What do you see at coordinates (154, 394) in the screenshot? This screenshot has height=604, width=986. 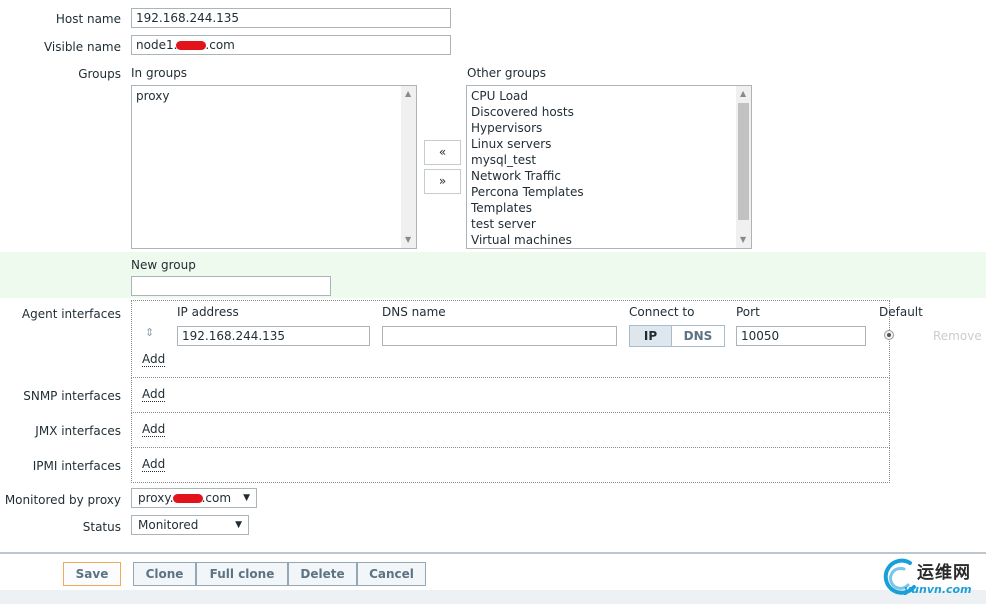 I see `snmp-add-link: Add` at bounding box center [154, 394].